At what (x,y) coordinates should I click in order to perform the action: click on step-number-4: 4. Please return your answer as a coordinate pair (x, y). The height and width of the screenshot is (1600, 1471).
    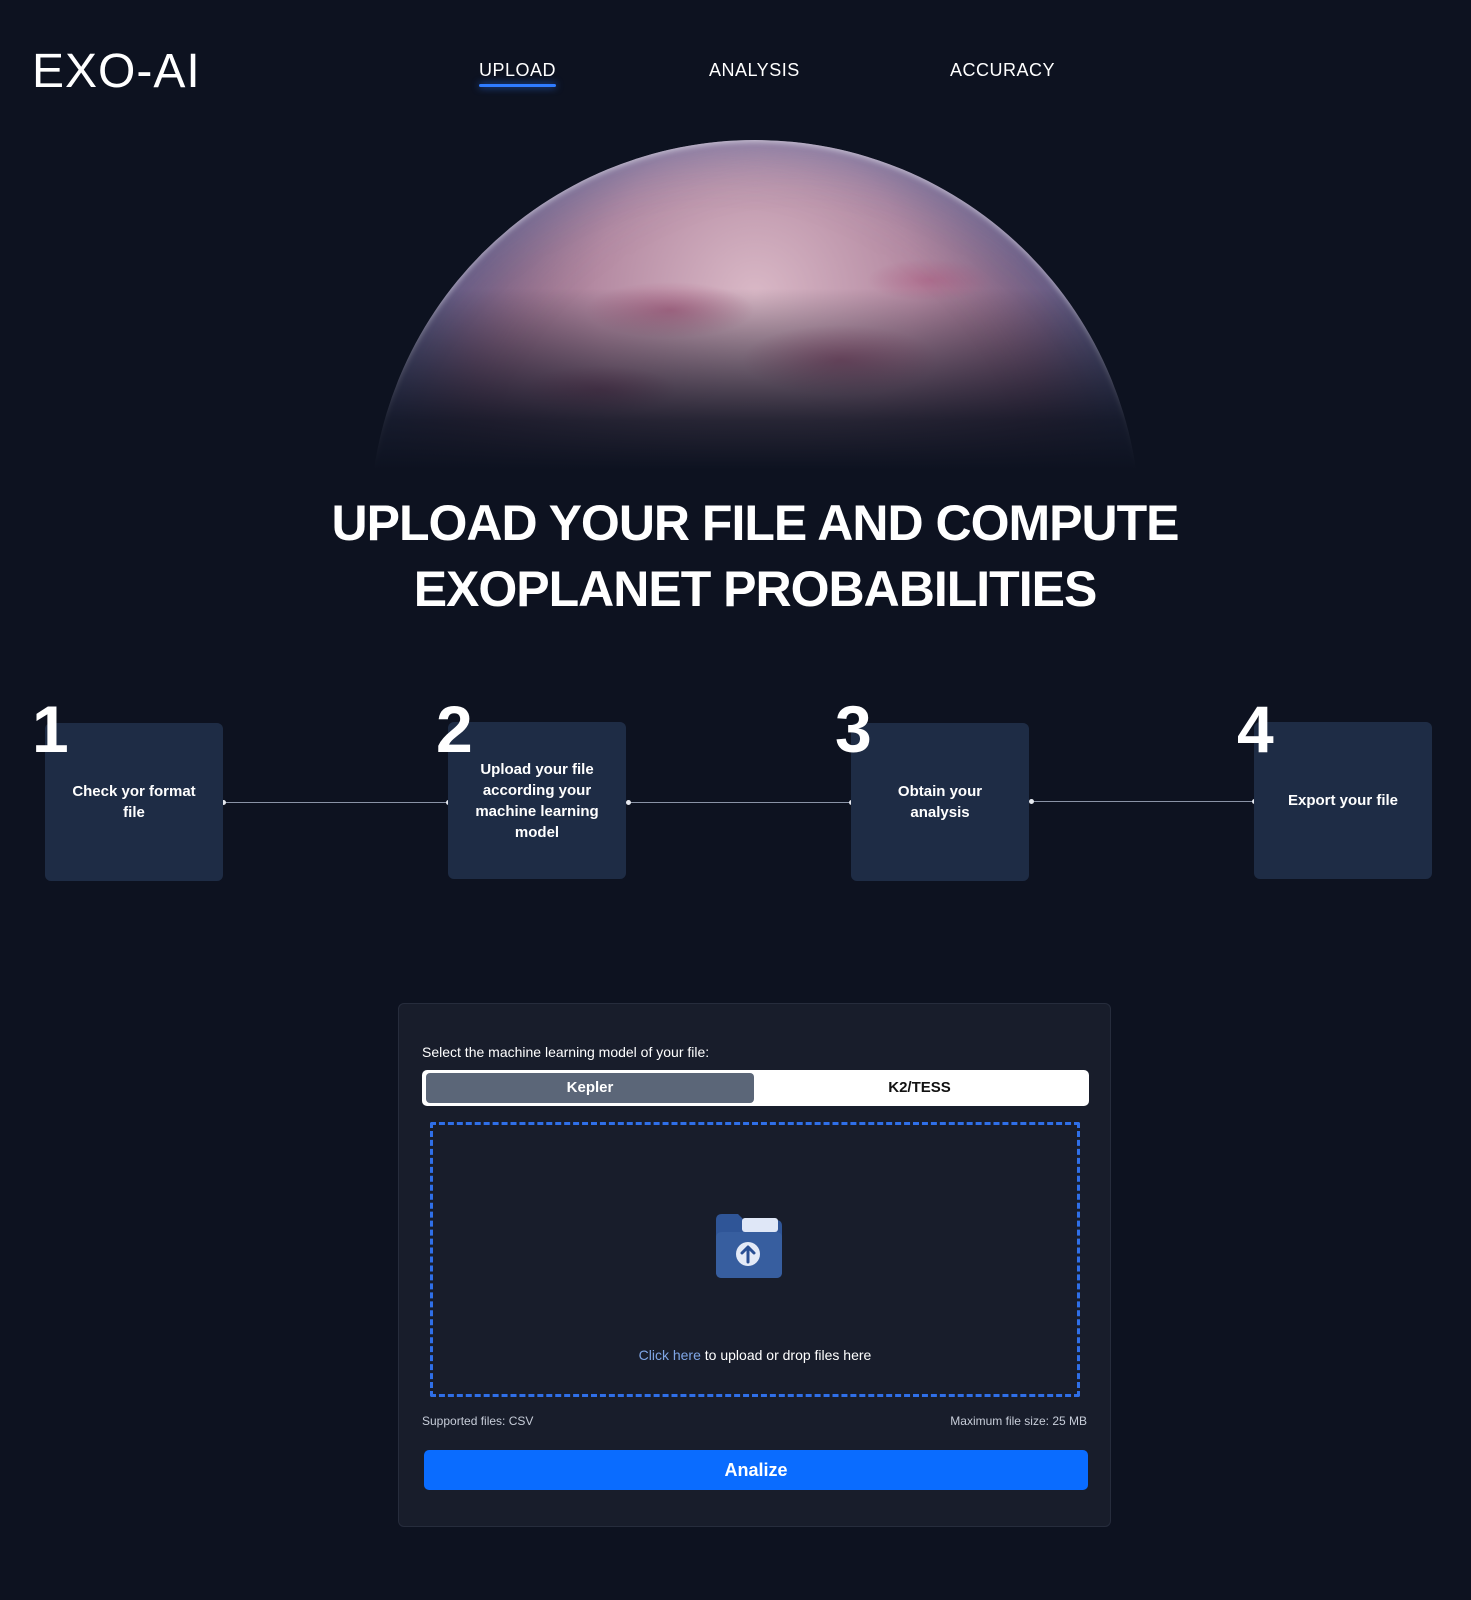
    Looking at the image, I should click on (1255, 729).